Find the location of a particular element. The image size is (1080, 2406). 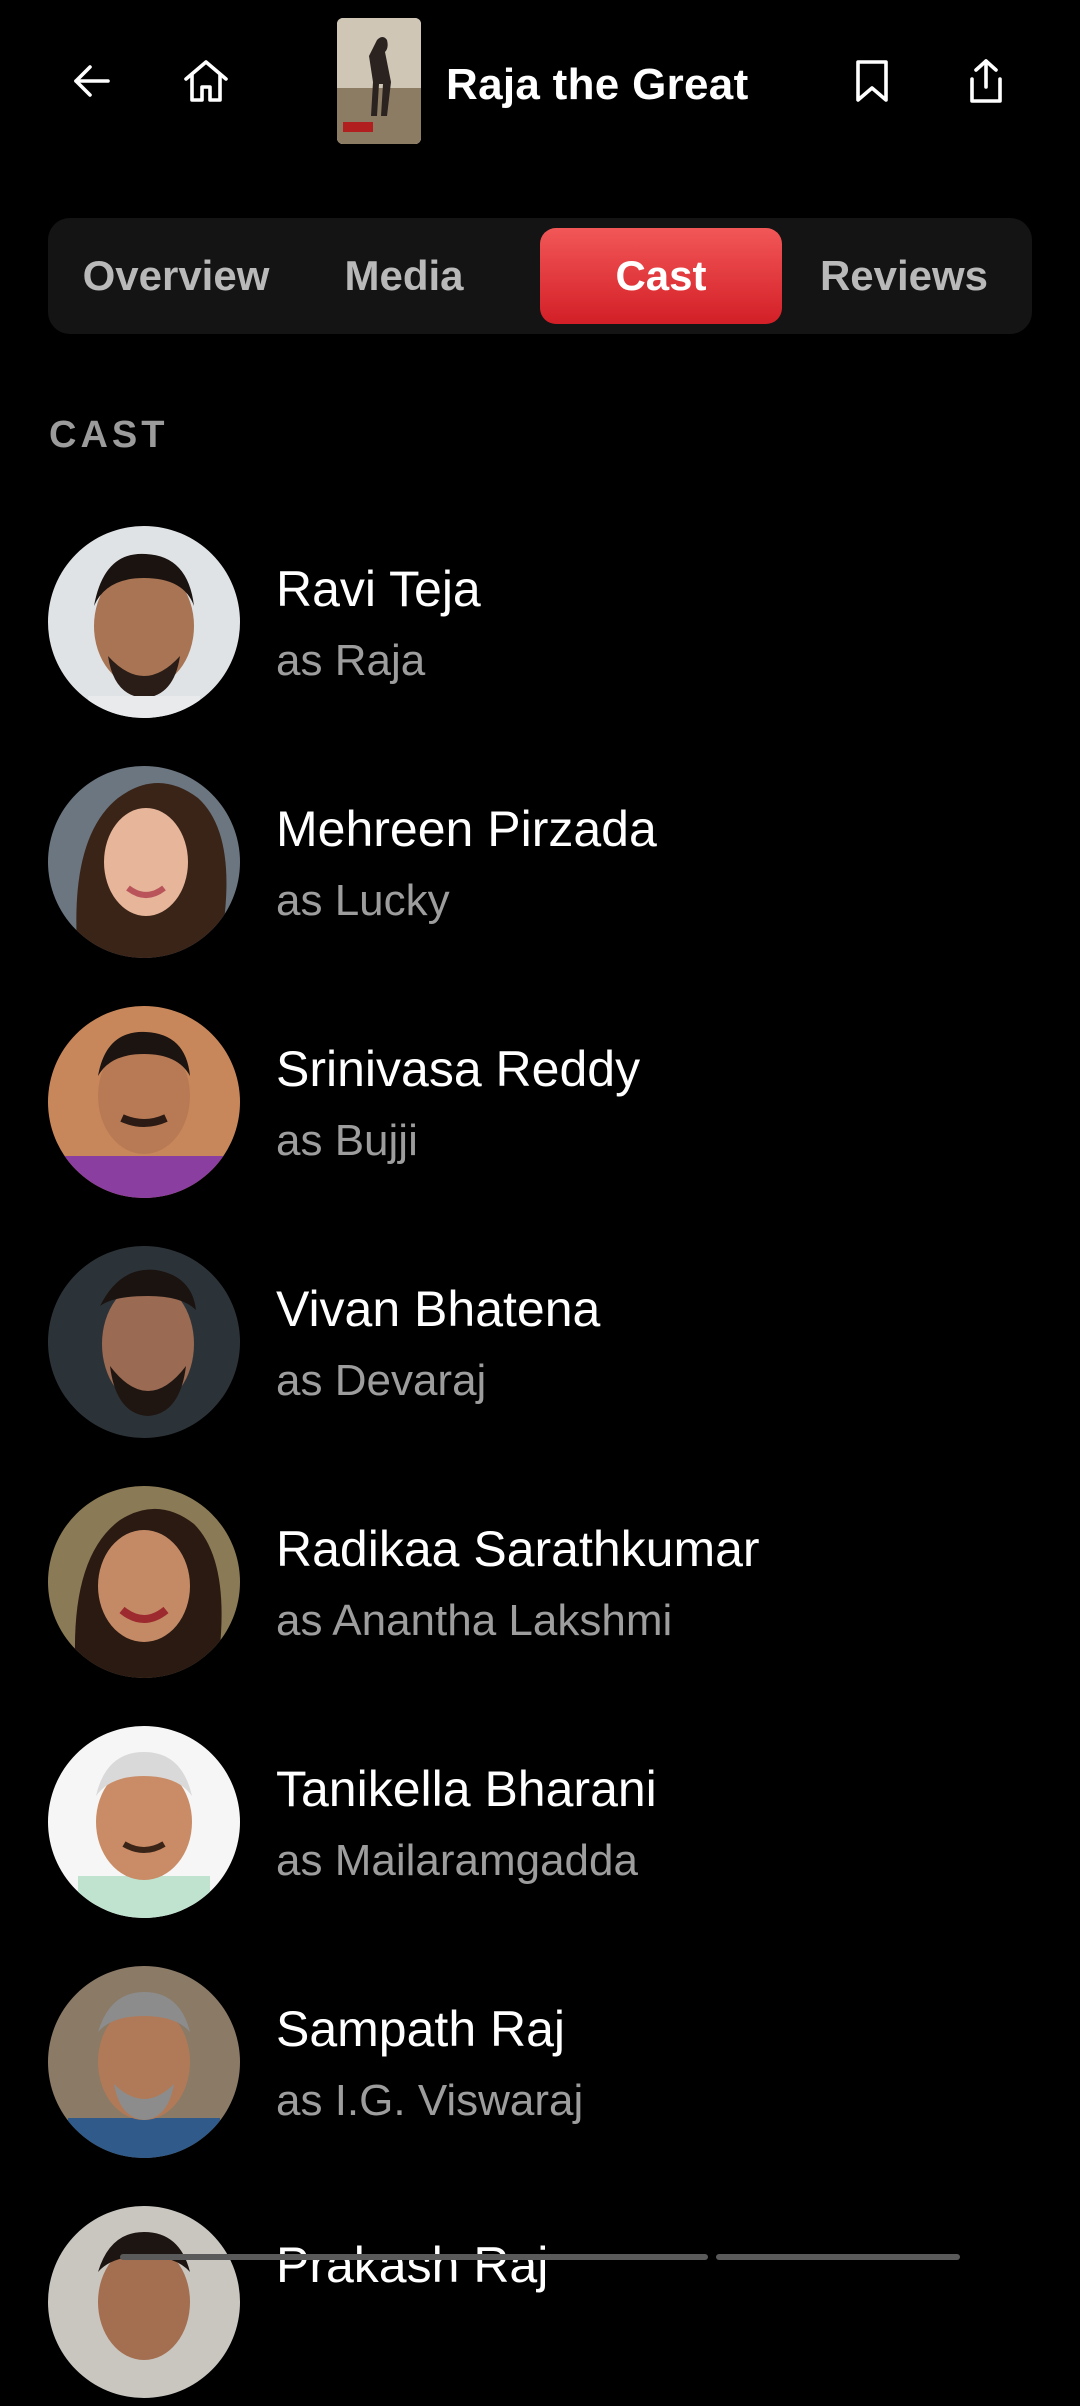

arrow-left-icon is located at coordinates (92, 81).